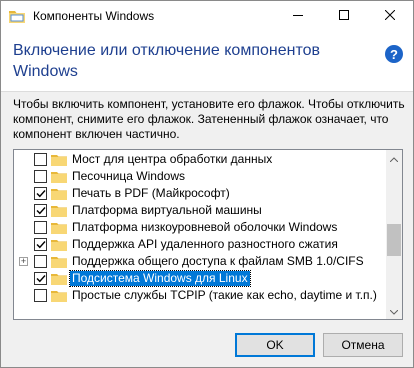 This screenshot has height=368, width=414. I want to click on feature-row: Подсистема Windows для Linux, so click(200, 278).